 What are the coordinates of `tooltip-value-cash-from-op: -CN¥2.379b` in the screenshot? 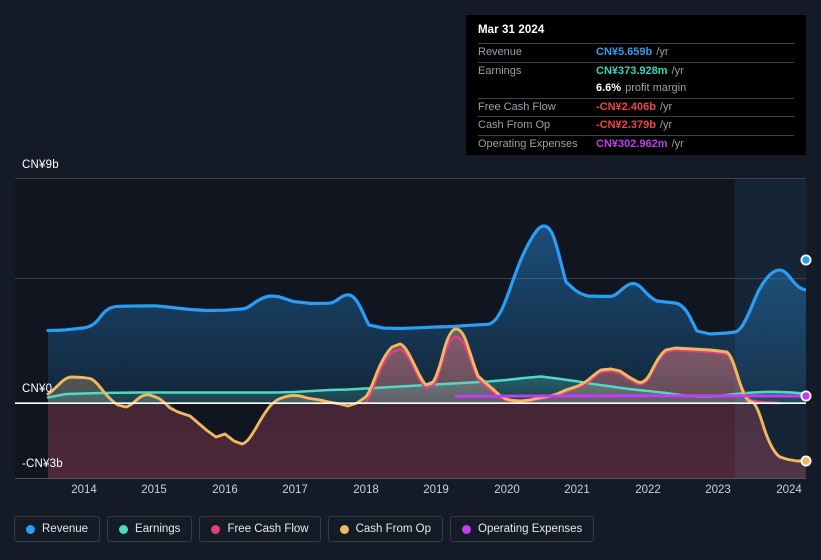 It's located at (626, 125).